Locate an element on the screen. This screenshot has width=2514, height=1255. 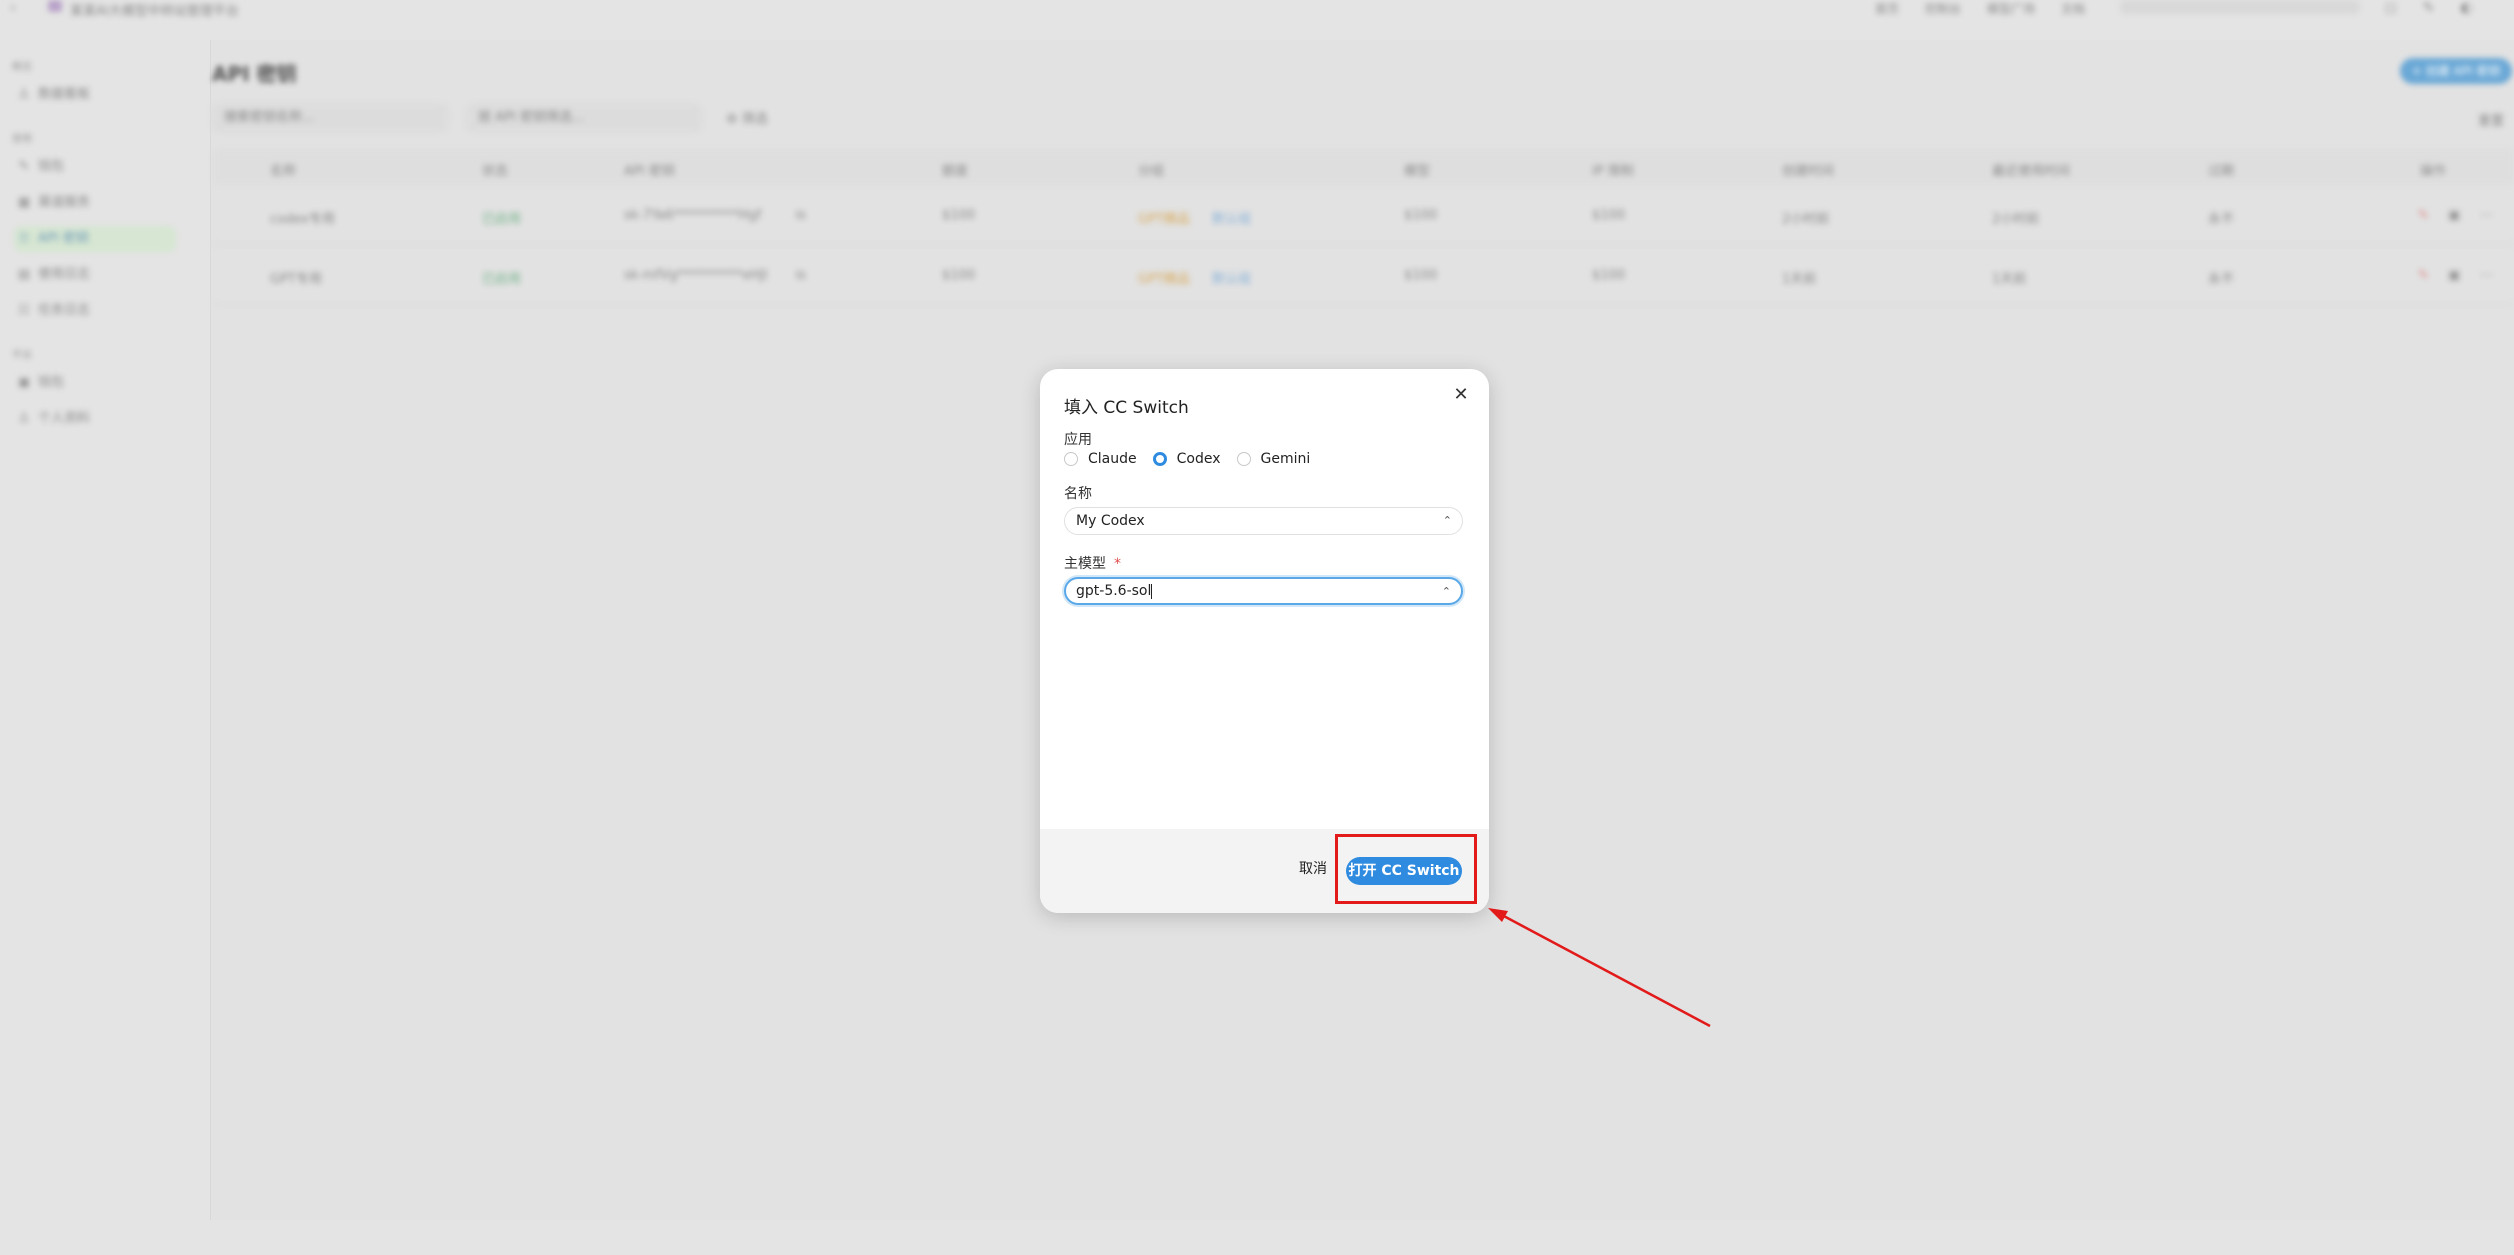
highlight-box is located at coordinates (1406, 869).